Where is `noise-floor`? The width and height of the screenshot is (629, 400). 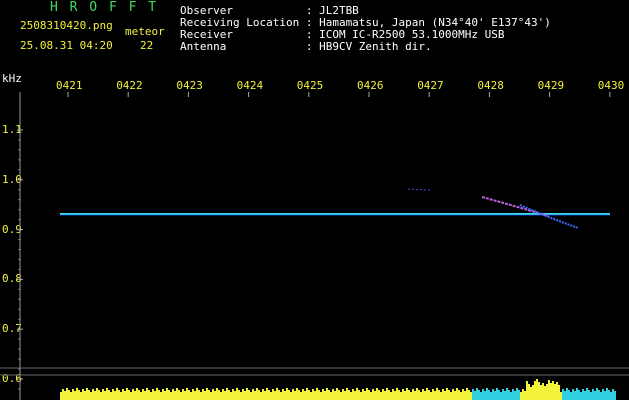 noise-floor is located at coordinates (338, 389).